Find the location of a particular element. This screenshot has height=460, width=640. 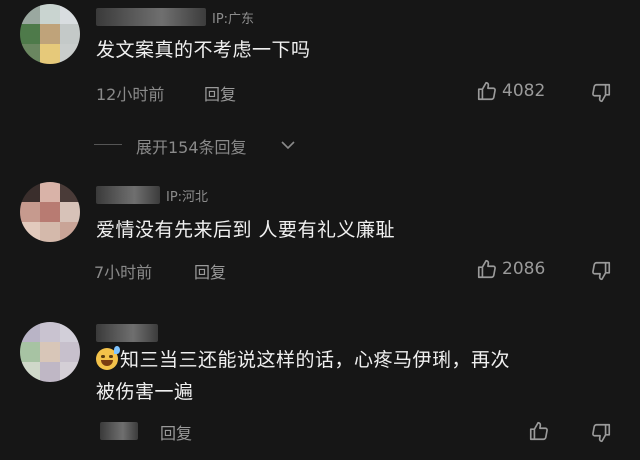

like-count: 2086 is located at coordinates (524, 269).